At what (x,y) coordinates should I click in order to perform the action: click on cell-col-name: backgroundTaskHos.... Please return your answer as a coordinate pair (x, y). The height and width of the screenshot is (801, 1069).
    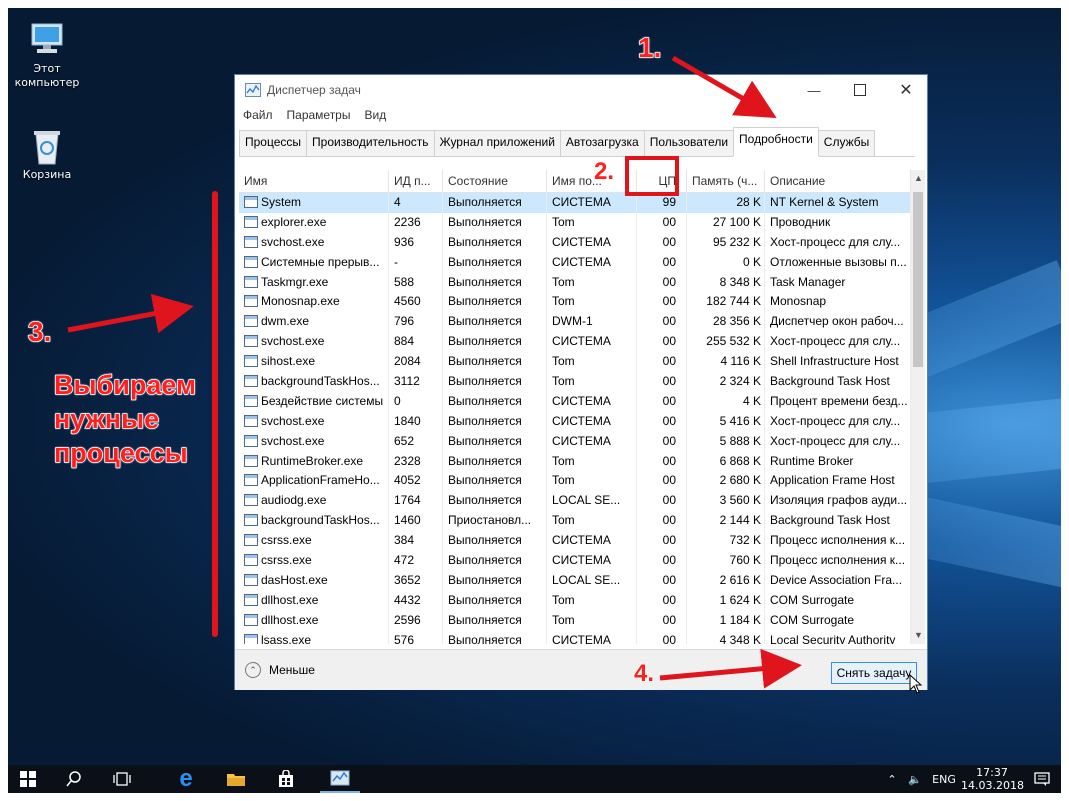
    Looking at the image, I should click on (314, 521).